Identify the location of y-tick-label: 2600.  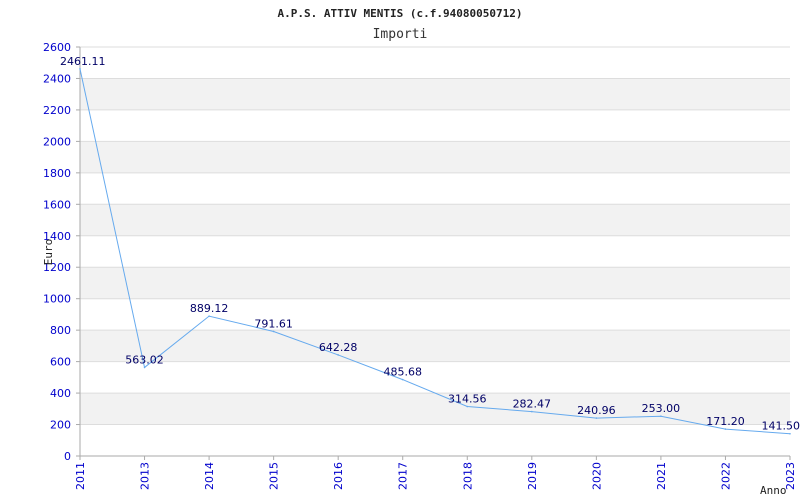
(57, 47).